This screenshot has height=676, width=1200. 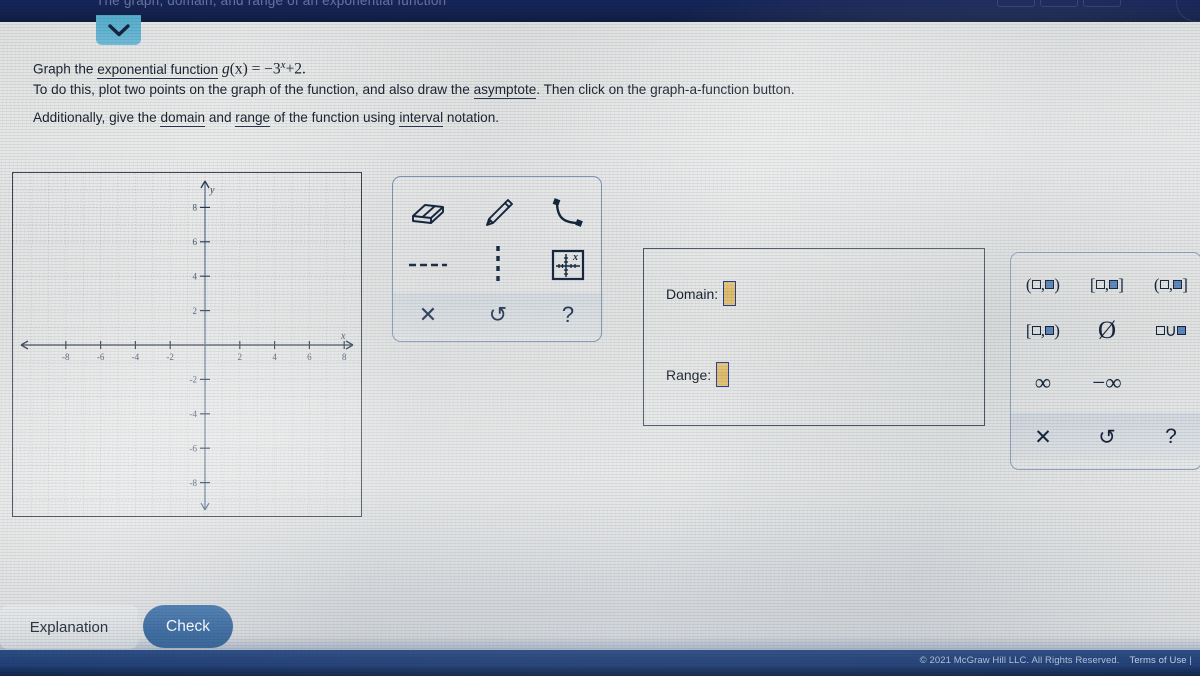 I want to click on terms-of-use-link: Terms of Use, so click(x=1158, y=660).